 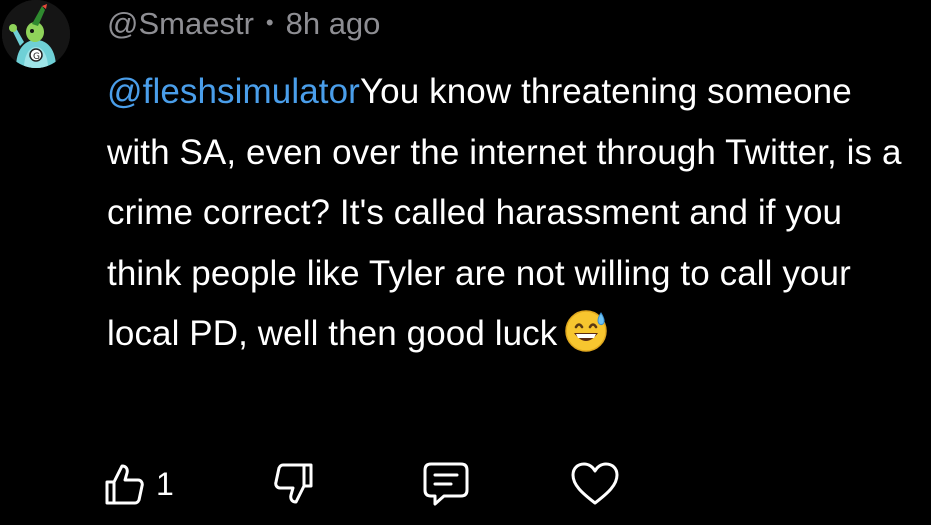 I want to click on thumbs-up-icon, so click(x=124, y=484).